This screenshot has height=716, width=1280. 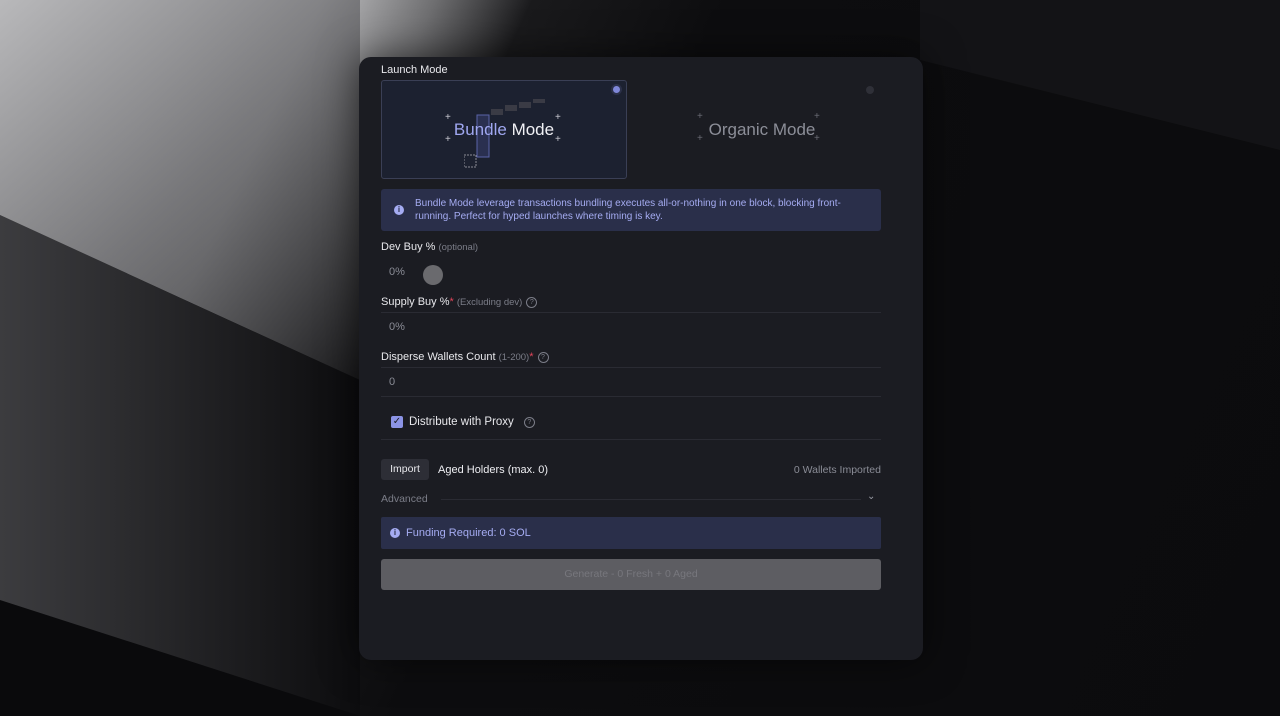 I want to click on dev-buy-label: Dev Buy % (optional), so click(x=430, y=247).